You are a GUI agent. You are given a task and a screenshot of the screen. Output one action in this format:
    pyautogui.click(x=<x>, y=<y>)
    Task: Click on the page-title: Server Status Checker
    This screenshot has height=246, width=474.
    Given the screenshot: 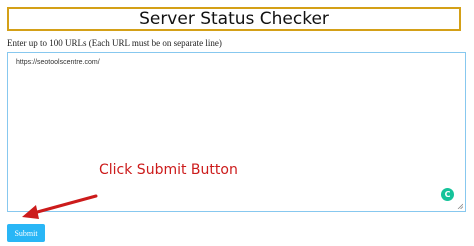 What is the action you would take?
    pyautogui.click(x=234, y=18)
    